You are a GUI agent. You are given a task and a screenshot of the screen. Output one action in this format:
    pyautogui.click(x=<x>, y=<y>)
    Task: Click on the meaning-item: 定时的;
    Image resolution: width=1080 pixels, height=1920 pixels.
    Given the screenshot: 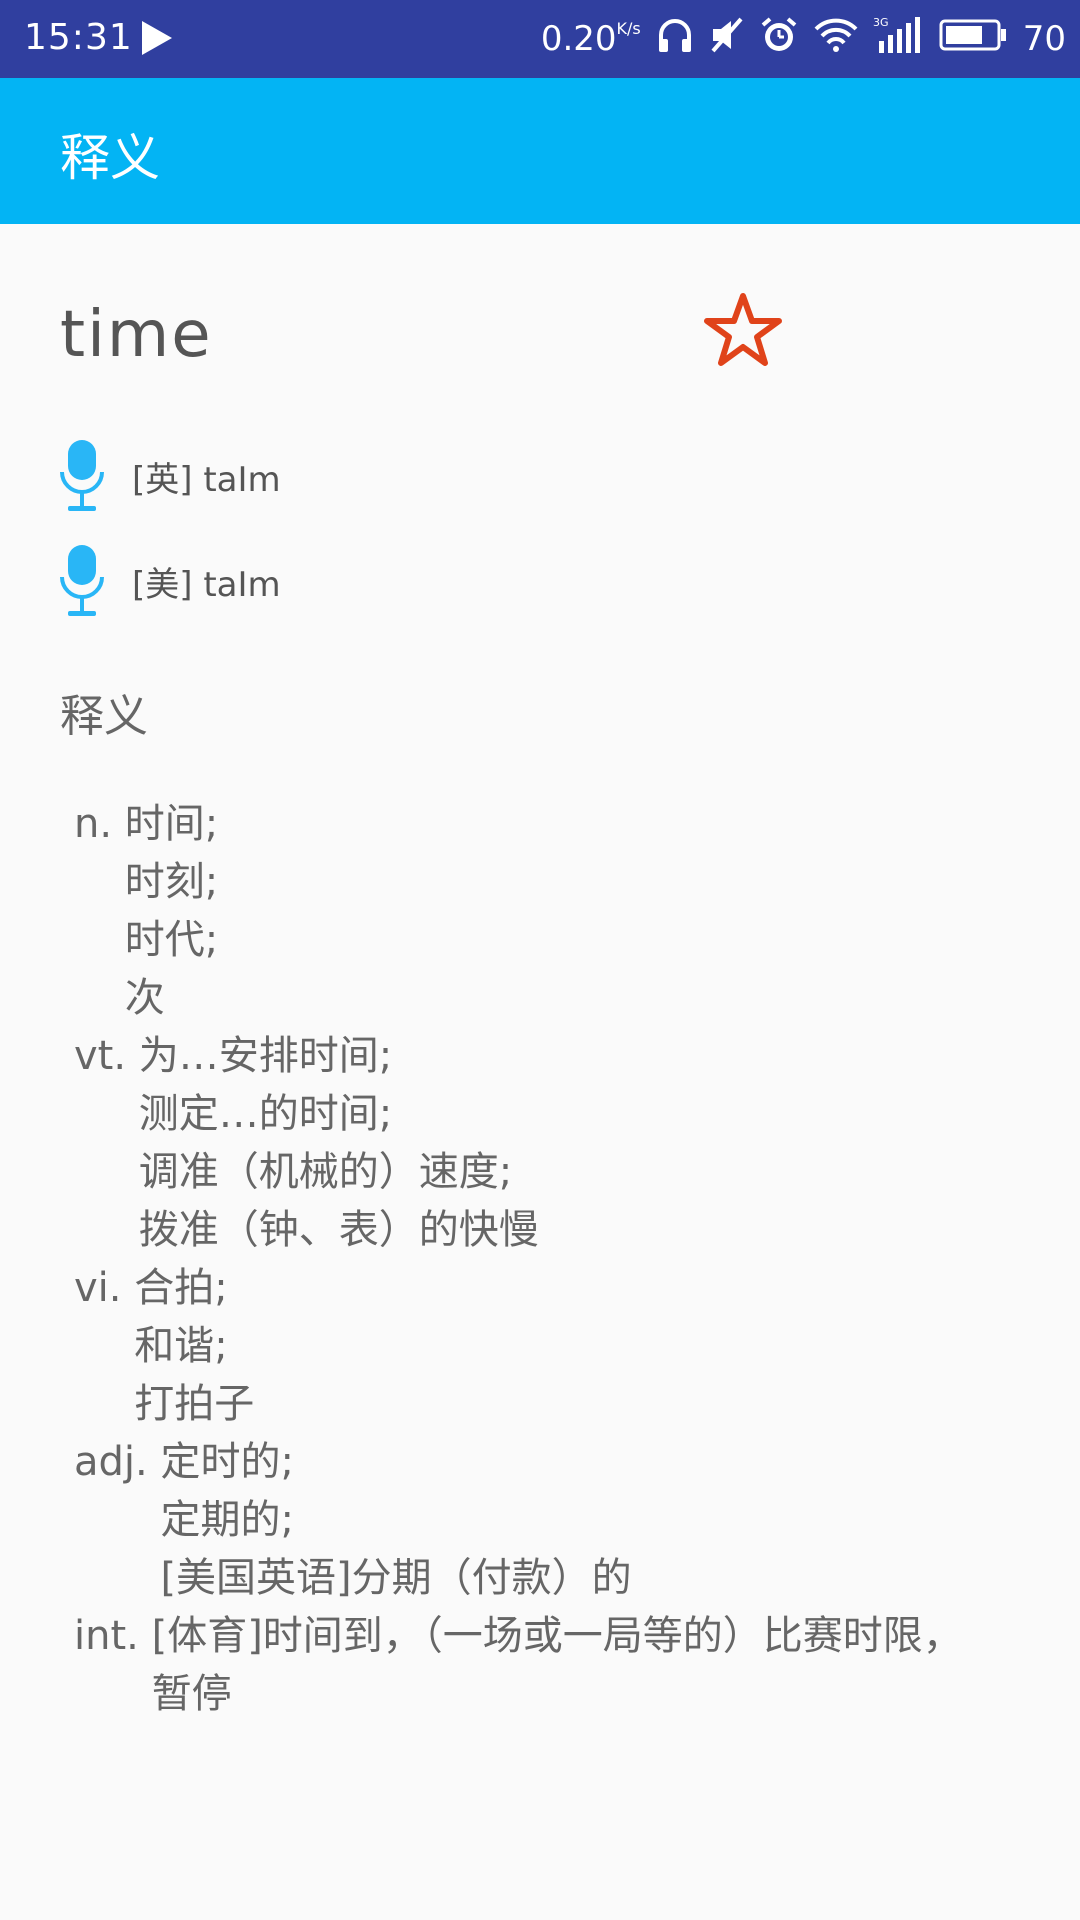 What is the action you would take?
    pyautogui.click(x=227, y=1462)
    